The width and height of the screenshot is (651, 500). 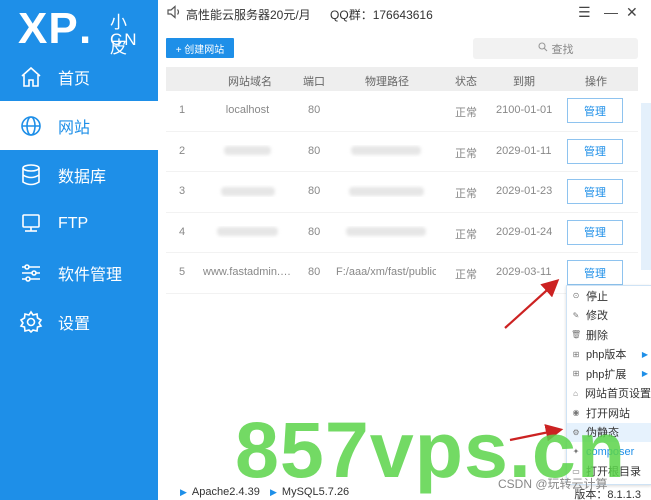 I want to click on menu-item-4: ⊞ php扩展 ▶, so click(x=609, y=374).